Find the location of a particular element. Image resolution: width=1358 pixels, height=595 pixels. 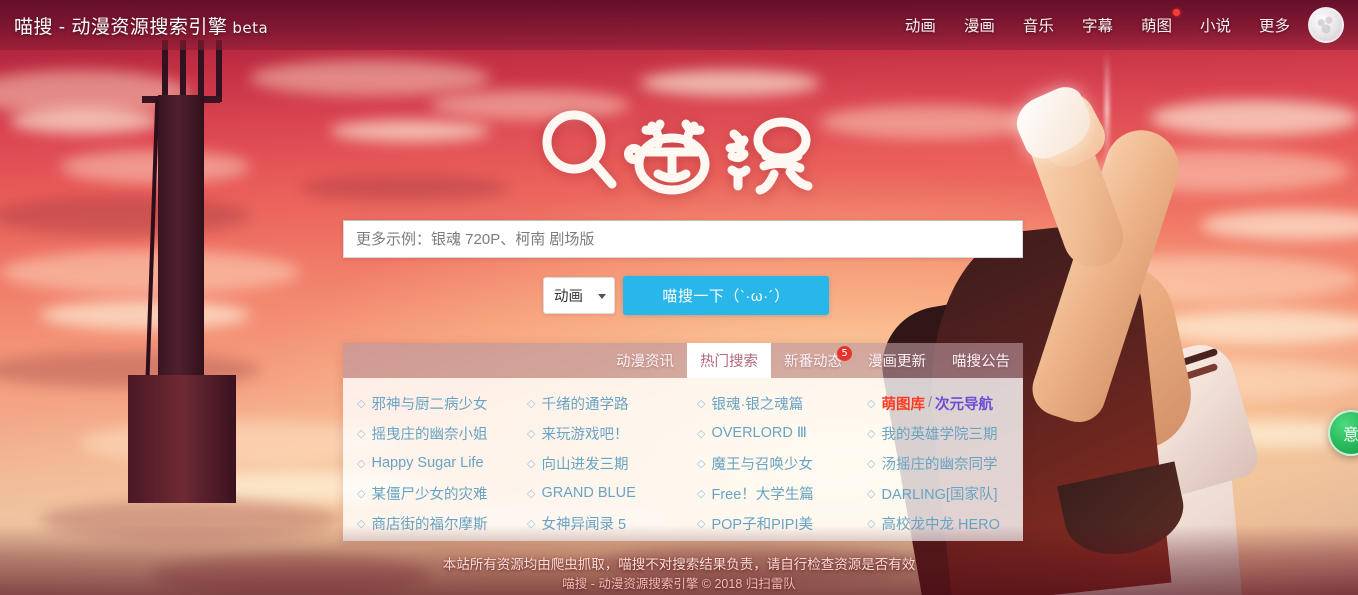

site-brand: 喵搜 - 动漫资源搜索引擎 beta is located at coordinates (141, 25).